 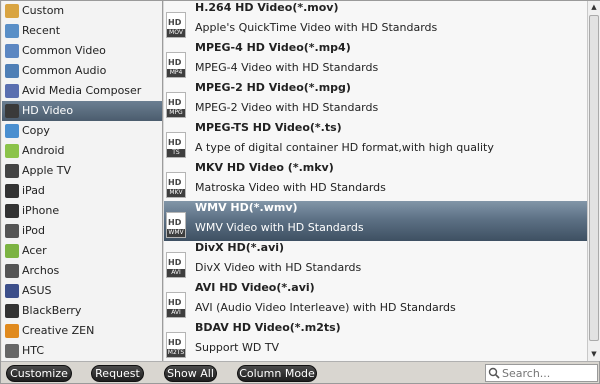 I want to click on format-tag: WMV, so click(x=176, y=233).